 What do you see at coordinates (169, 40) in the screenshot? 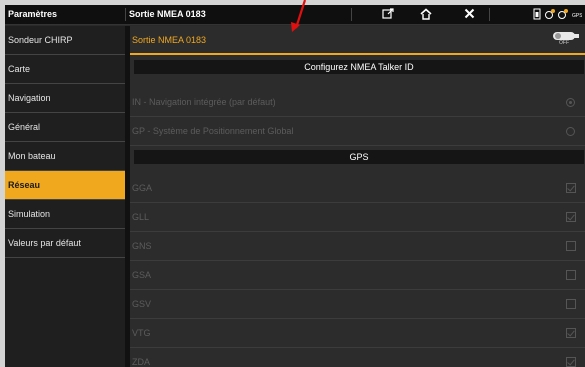
I see `nmea-output-label: Sortie NMEA 0183` at bounding box center [169, 40].